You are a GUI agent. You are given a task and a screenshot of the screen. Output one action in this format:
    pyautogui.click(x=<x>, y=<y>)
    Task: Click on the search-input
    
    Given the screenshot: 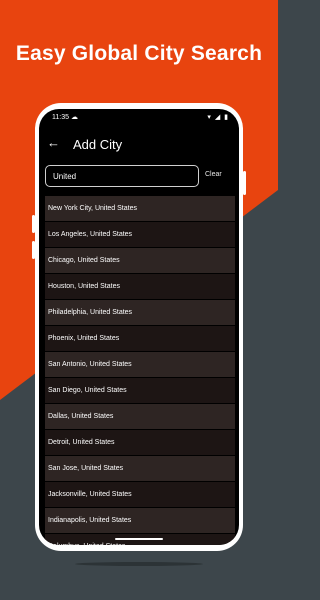 What is the action you would take?
    pyautogui.click(x=122, y=176)
    